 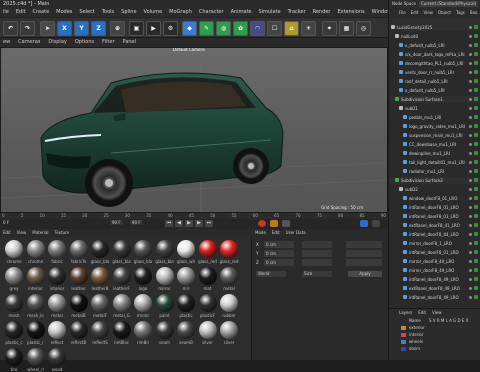 I want to click on end-frame: 90 F, so click(x=136, y=222).